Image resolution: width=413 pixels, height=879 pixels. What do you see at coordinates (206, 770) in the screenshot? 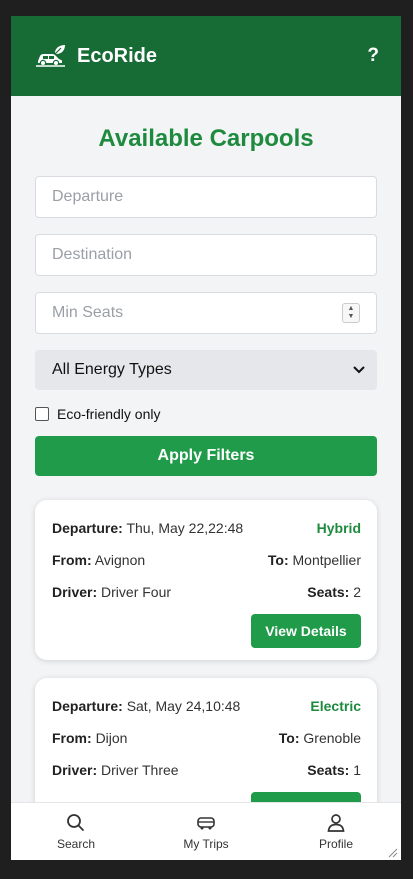
I see `trip-driver-row: Driver: Driver Three Seats: 1` at bounding box center [206, 770].